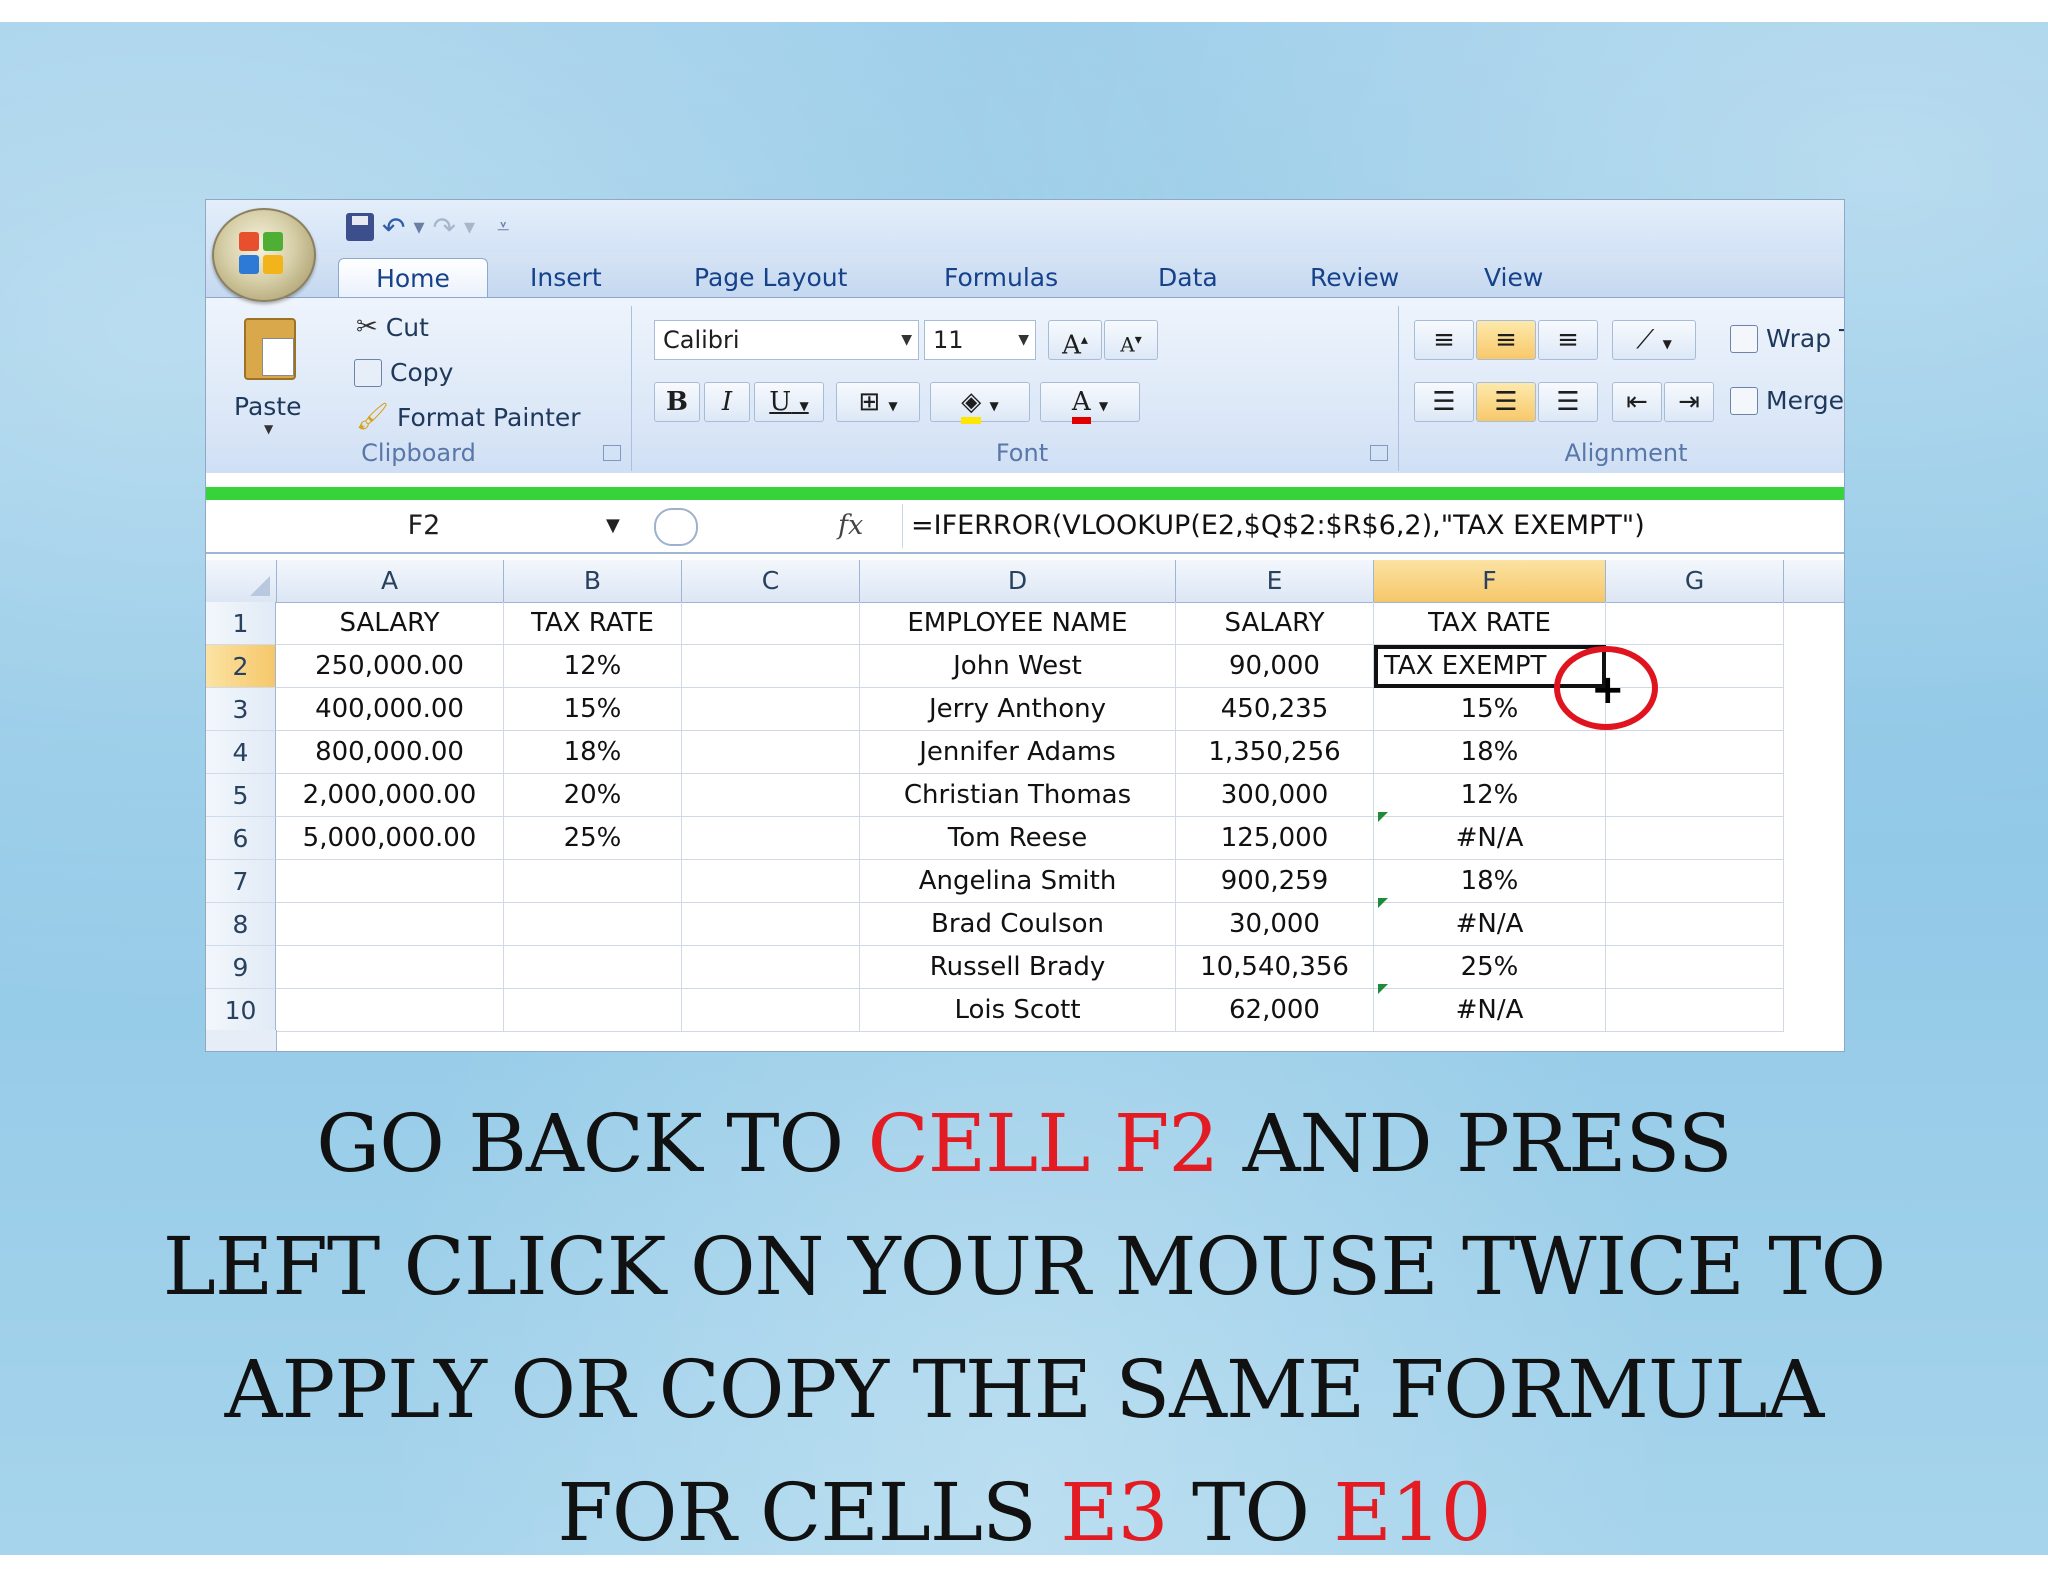  Describe the element at coordinates (593, 666) in the screenshot. I see `cell-b2: 12%` at that location.